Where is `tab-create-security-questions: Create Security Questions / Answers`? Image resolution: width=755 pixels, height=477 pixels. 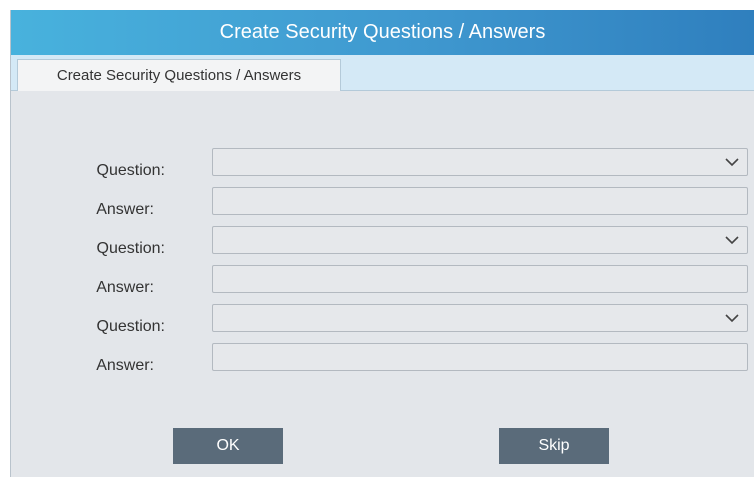 tab-create-security-questions: Create Security Questions / Answers is located at coordinates (179, 75).